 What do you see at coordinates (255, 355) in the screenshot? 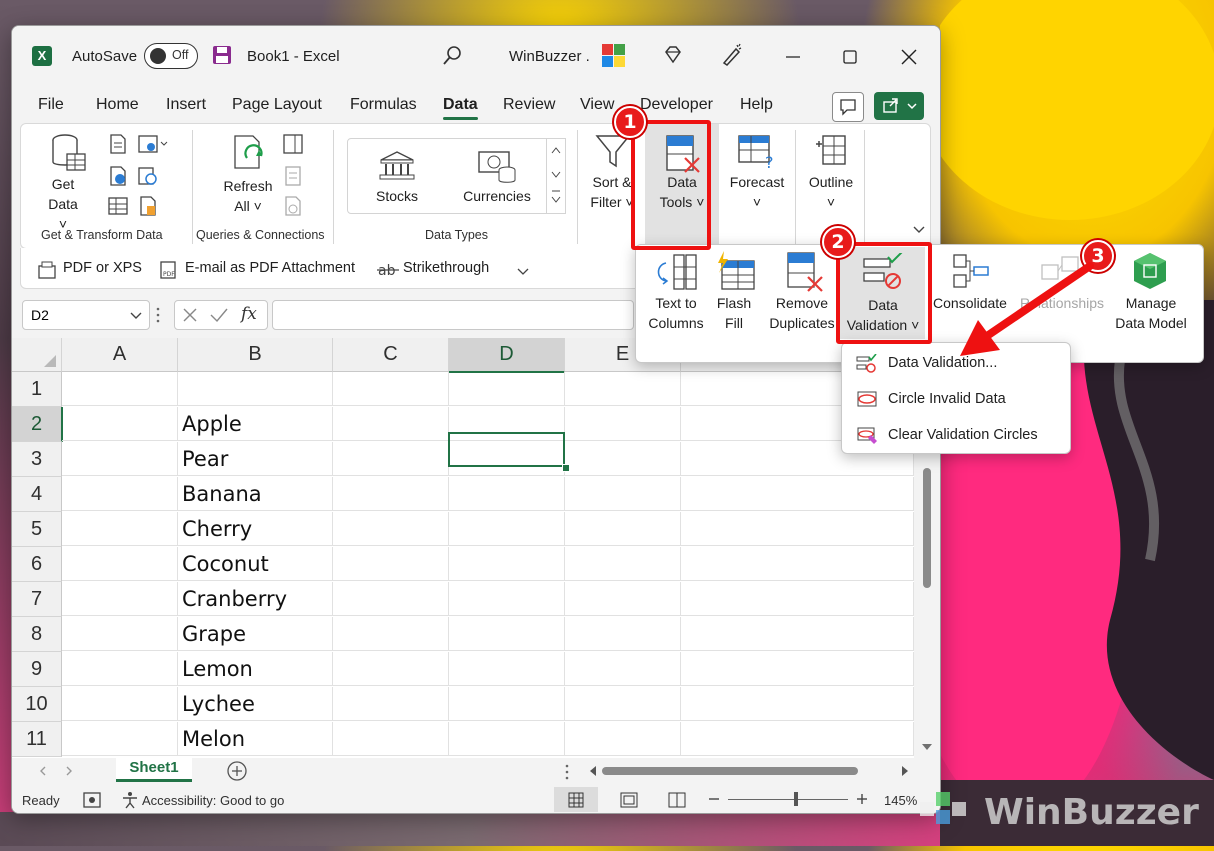
I see `column-header-b: B` at bounding box center [255, 355].